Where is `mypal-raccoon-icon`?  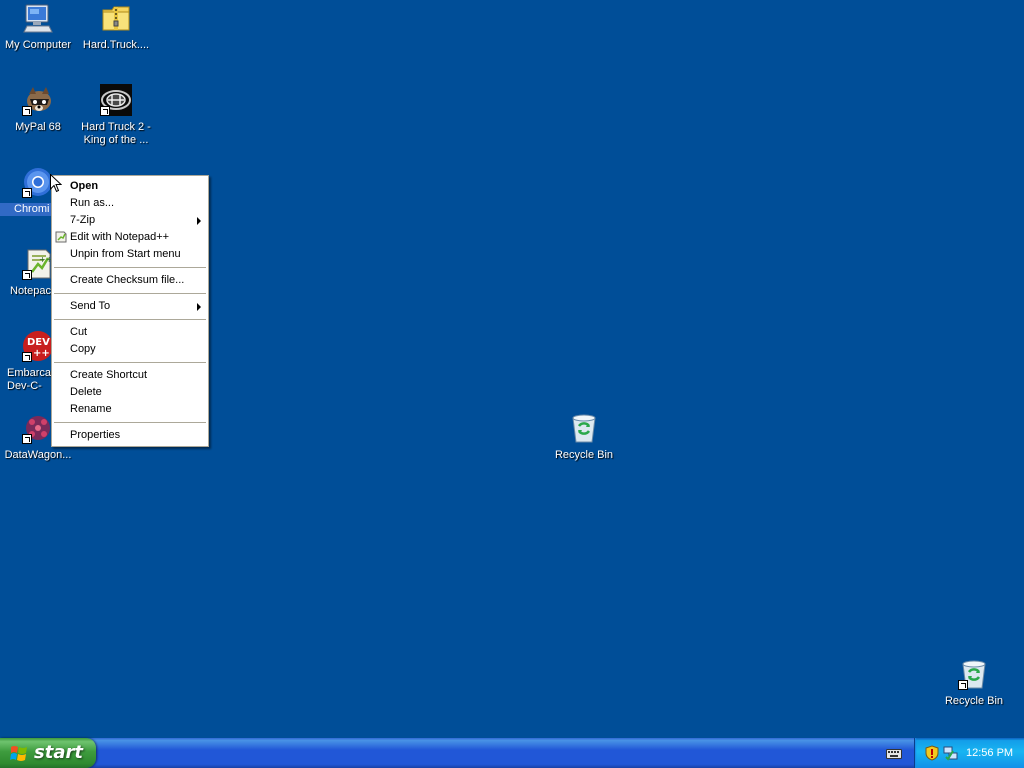 mypal-raccoon-icon is located at coordinates (38, 100).